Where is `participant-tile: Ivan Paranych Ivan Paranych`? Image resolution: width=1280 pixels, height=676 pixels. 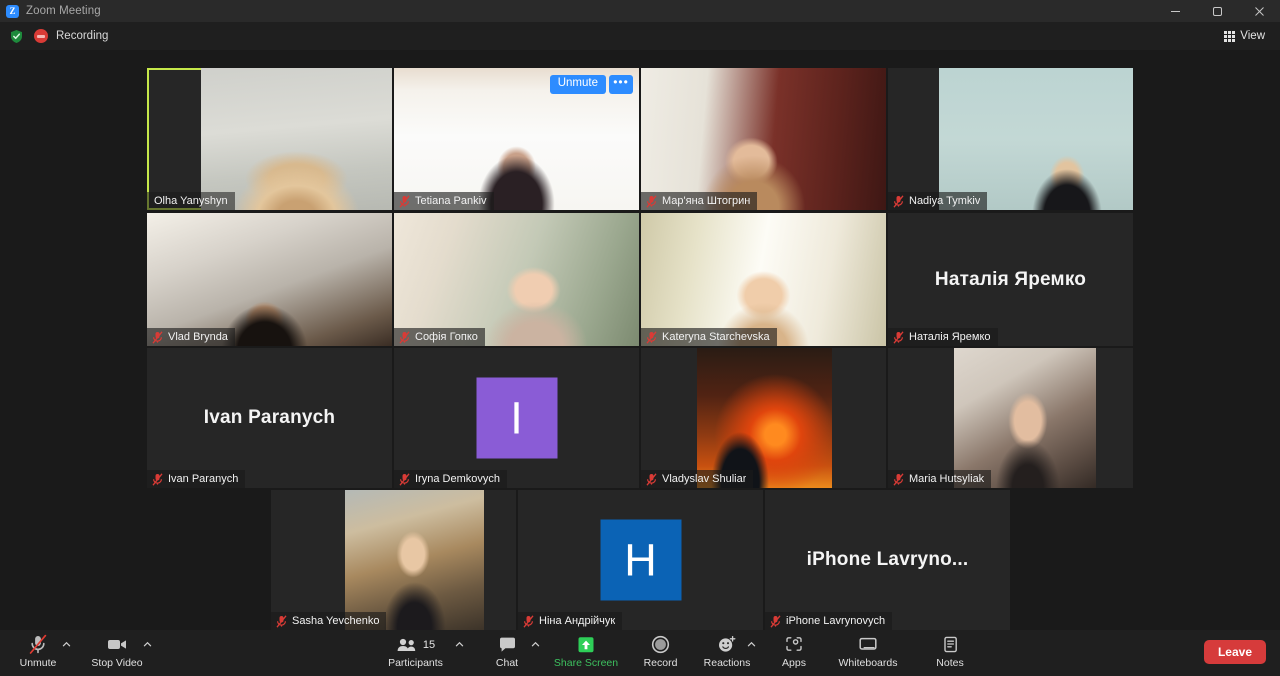
participant-tile: Ivan Paranych Ivan Paranych is located at coordinates (269, 418).